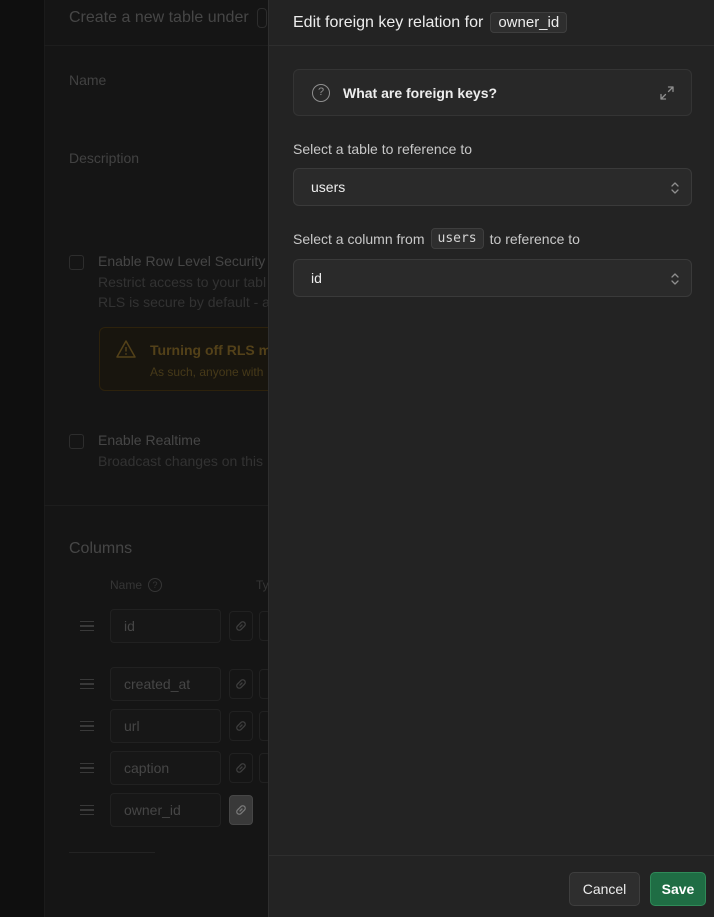 This screenshot has width=714, height=917. I want to click on question-circle-icon: ?, so click(321, 93).